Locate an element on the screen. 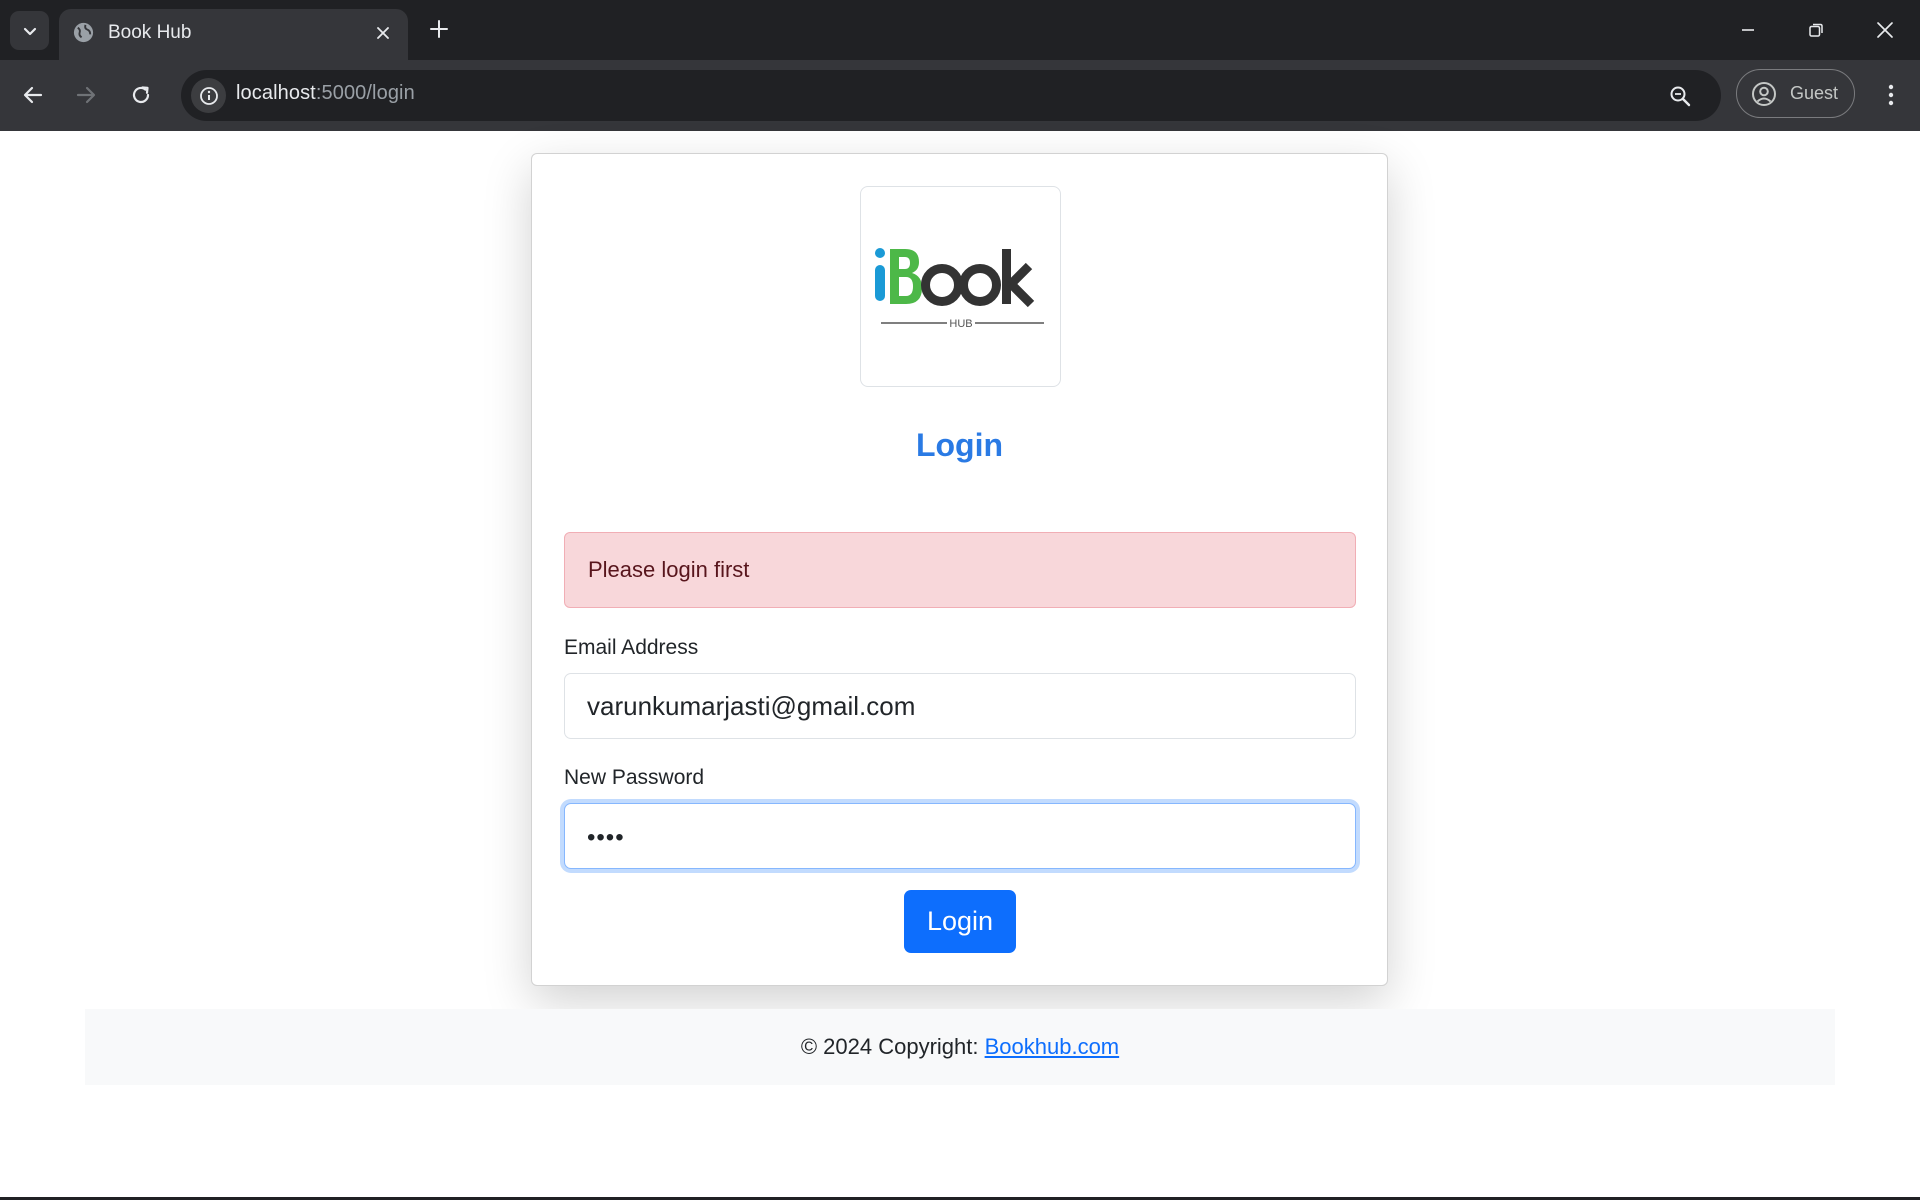 Image resolution: width=1920 pixels, height=1200 pixels. reload-icon is located at coordinates (141, 95).